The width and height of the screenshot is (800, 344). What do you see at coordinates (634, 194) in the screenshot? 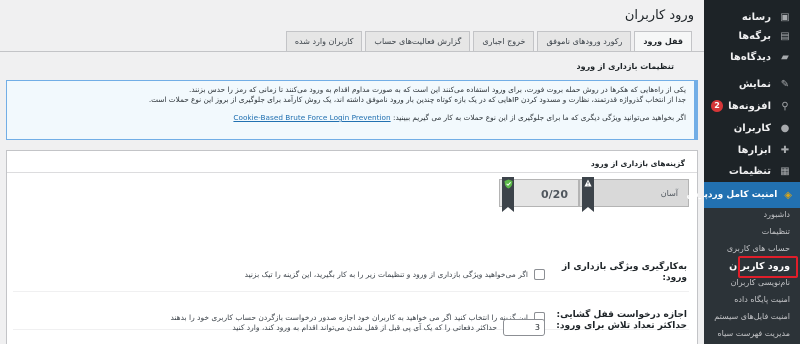
I see `difficulty-badge: آسان` at bounding box center [634, 194].